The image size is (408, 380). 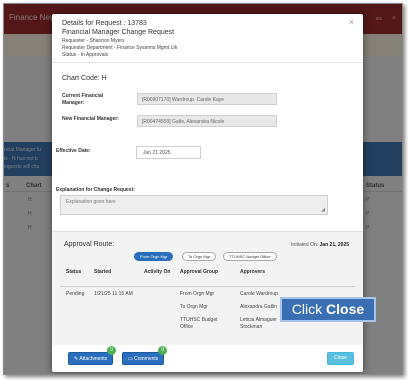 What do you see at coordinates (73, 151) in the screenshot?
I see `effective-date-label: Effective Date:` at bounding box center [73, 151].